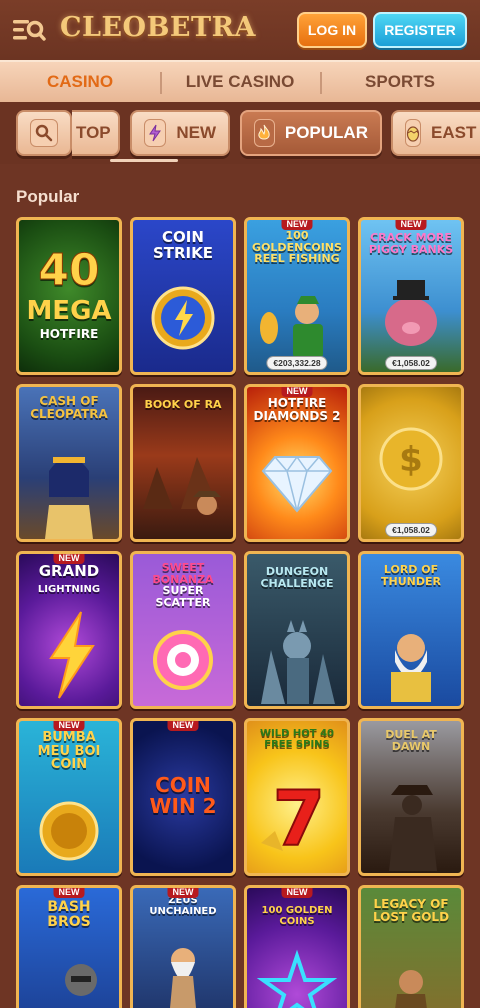 This screenshot has height=1008, width=480. Describe the element at coordinates (155, 133) in the screenshot. I see `lightning-icon` at that location.